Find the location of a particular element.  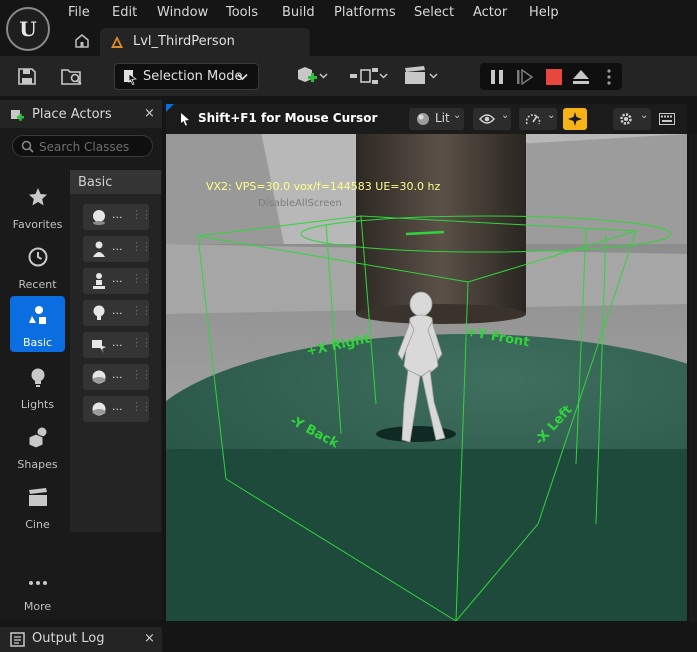

actor-row-sphere: ... ⋮⋮ is located at coordinates (117, 377).